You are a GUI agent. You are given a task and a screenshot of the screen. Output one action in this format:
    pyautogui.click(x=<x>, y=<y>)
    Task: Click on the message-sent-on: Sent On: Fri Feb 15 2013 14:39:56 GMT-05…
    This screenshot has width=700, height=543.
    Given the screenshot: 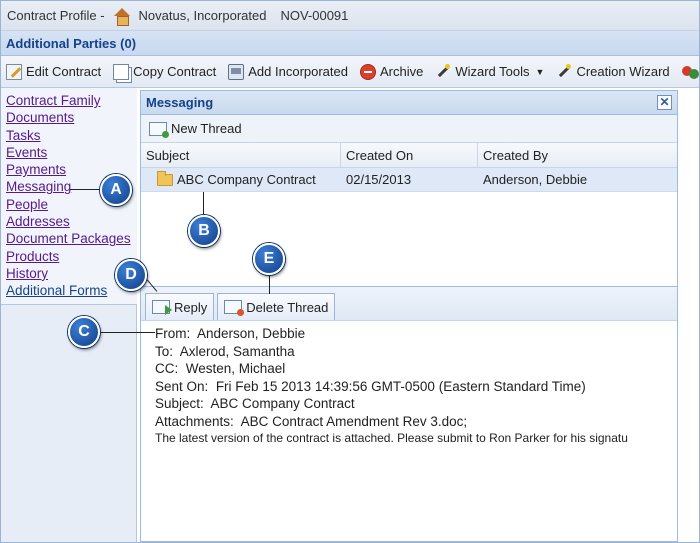 What is the action you would take?
    pyautogui.click(x=370, y=386)
    